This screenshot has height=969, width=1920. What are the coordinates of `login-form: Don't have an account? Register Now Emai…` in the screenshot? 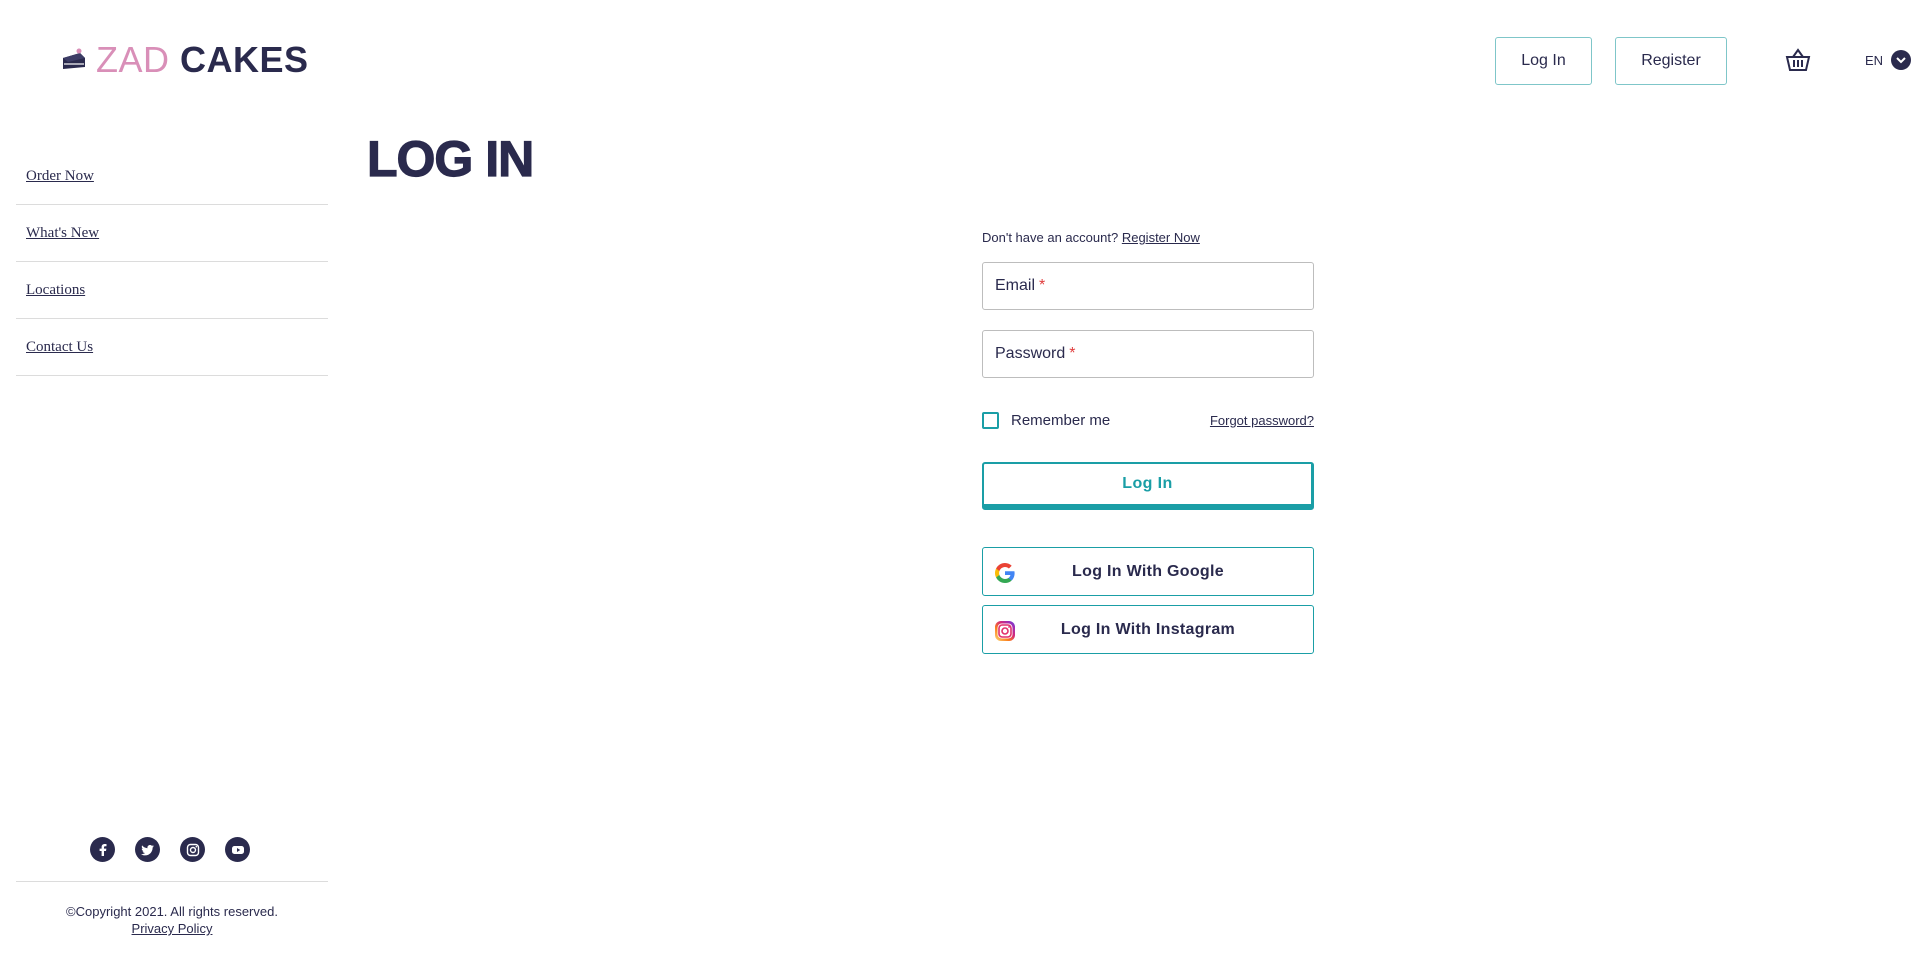 It's located at (1148, 442).